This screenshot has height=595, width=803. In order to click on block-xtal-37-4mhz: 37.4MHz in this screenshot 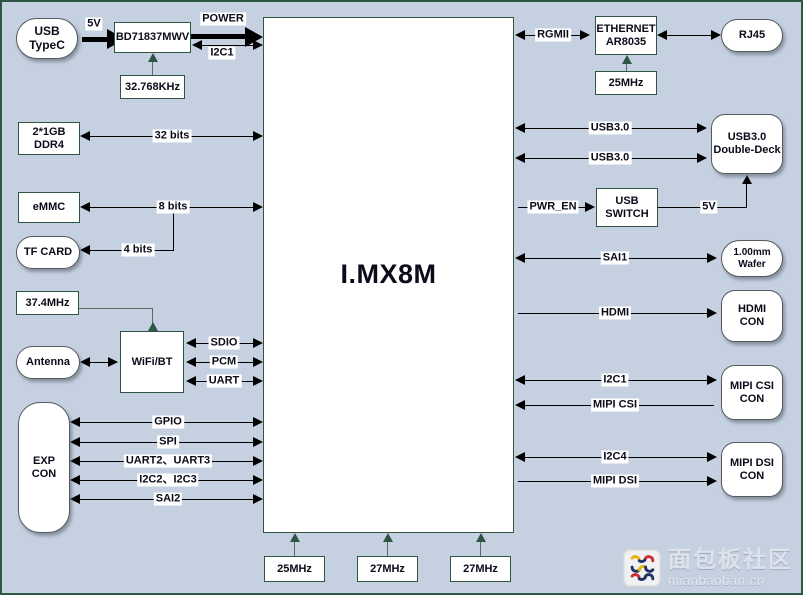, I will do `click(47, 303)`.